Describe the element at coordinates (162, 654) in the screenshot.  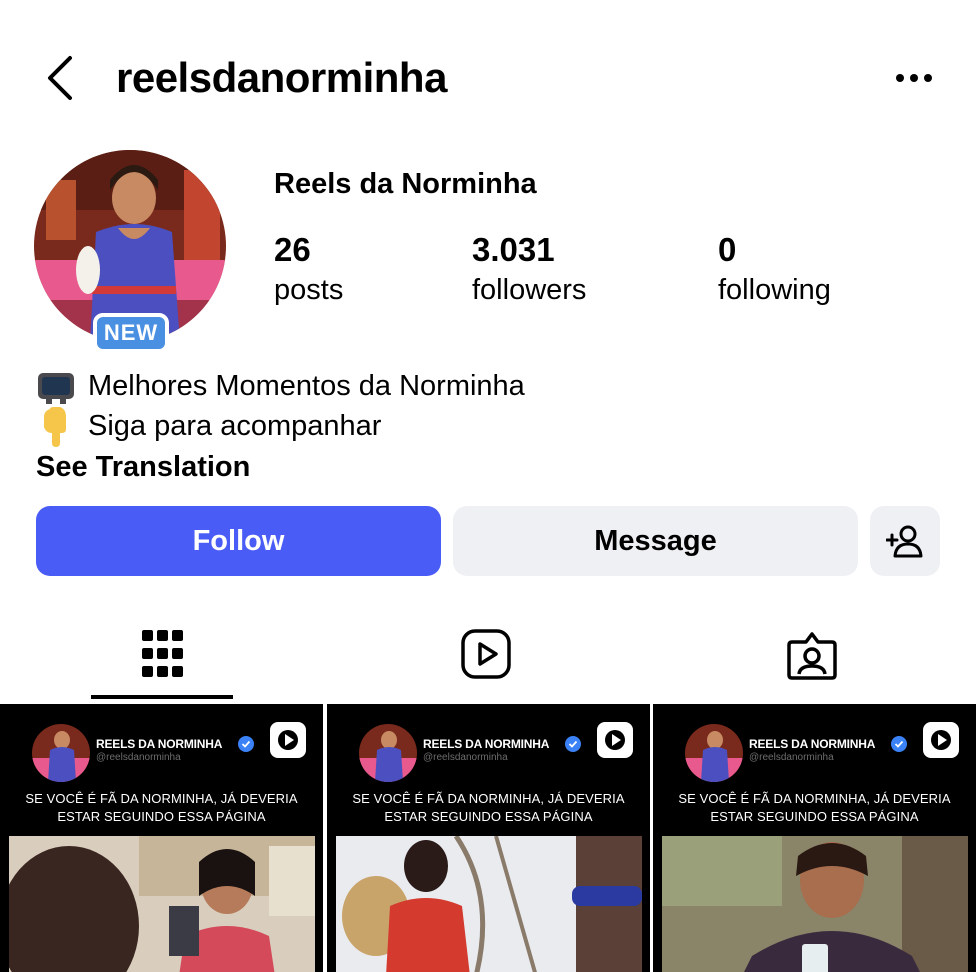
I see `grid-icon` at that location.